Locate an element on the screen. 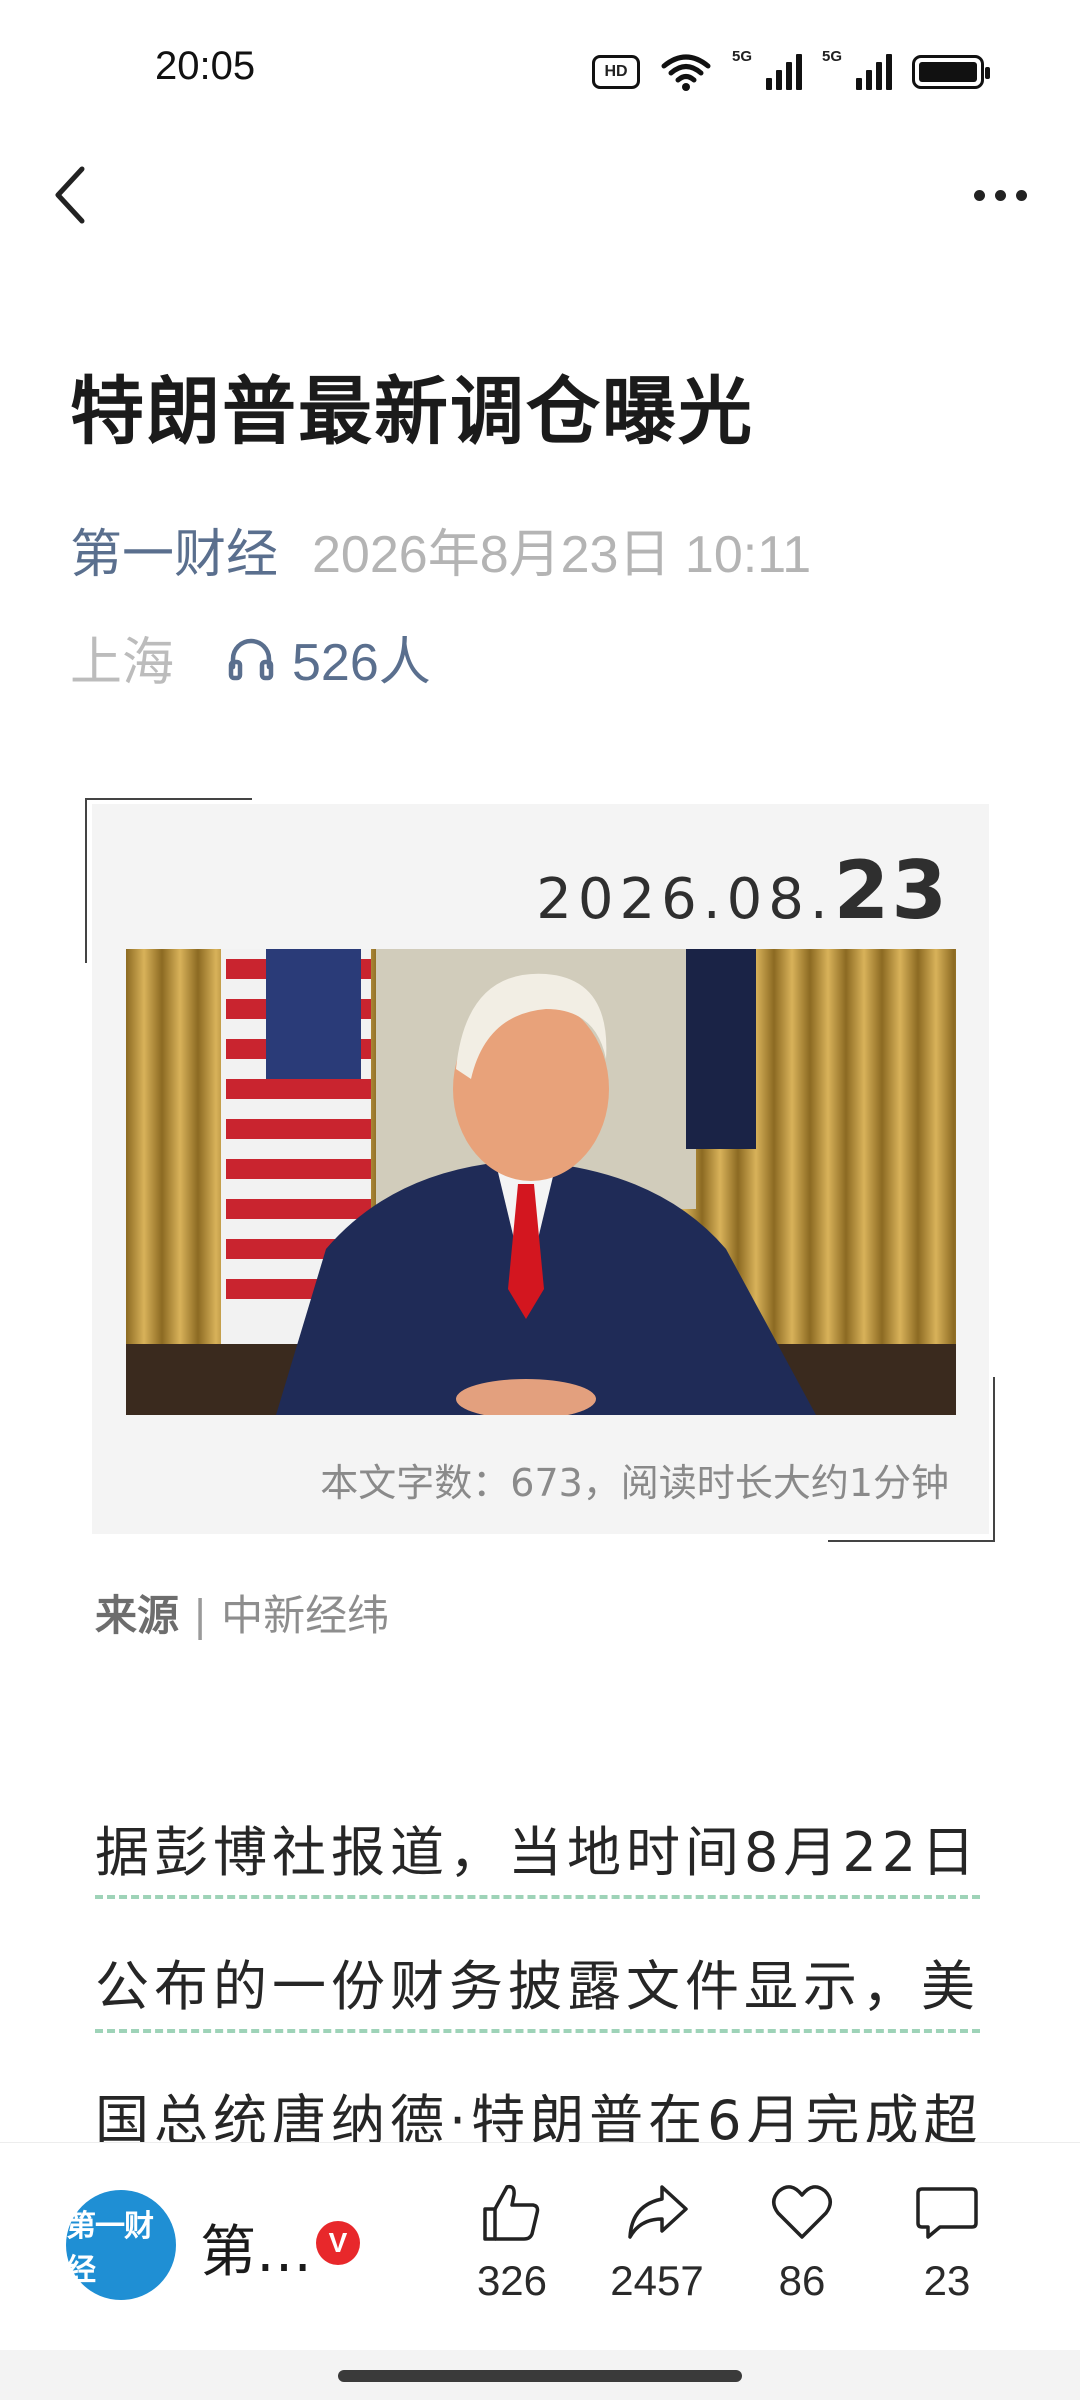 This screenshot has width=1080, height=2400. publish-time: 2026年8月23日 10:11 is located at coordinates (562, 555).